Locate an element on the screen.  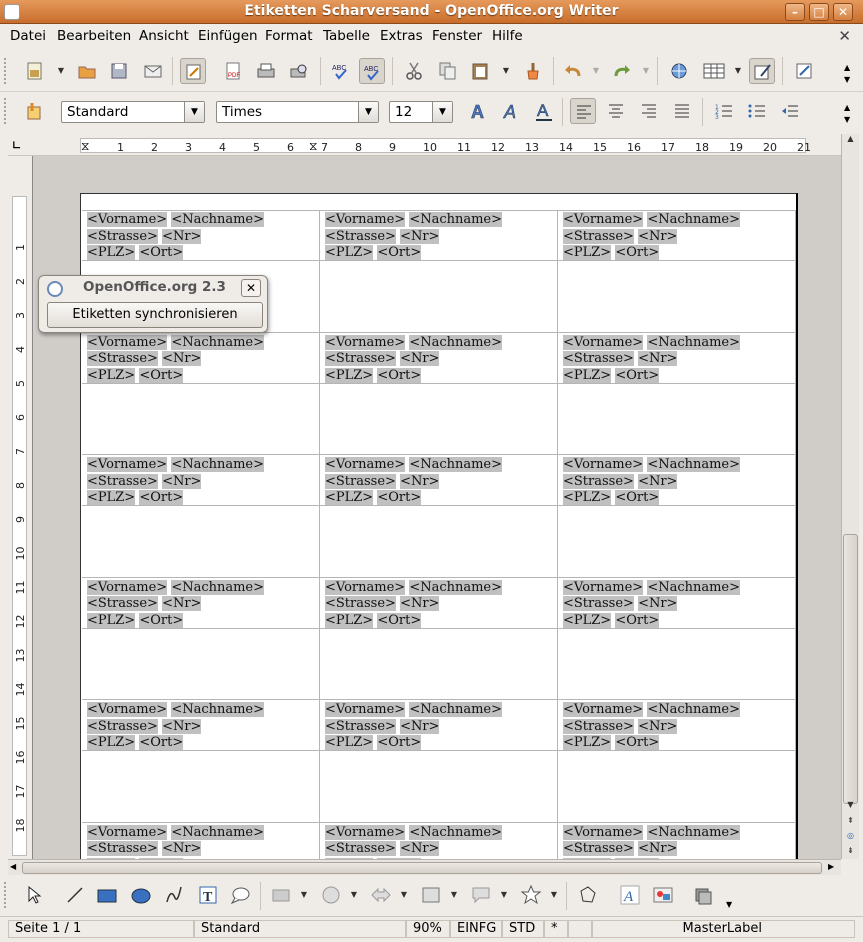
paste-dropdown-icon: ▼ is located at coordinates (506, 71).